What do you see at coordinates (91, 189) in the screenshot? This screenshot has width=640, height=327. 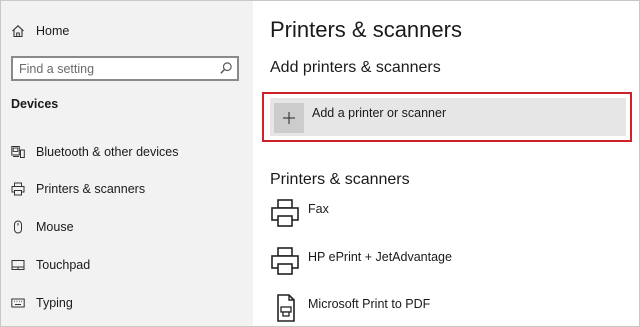 I see `sidebar-item-label: Printers & scanners` at bounding box center [91, 189].